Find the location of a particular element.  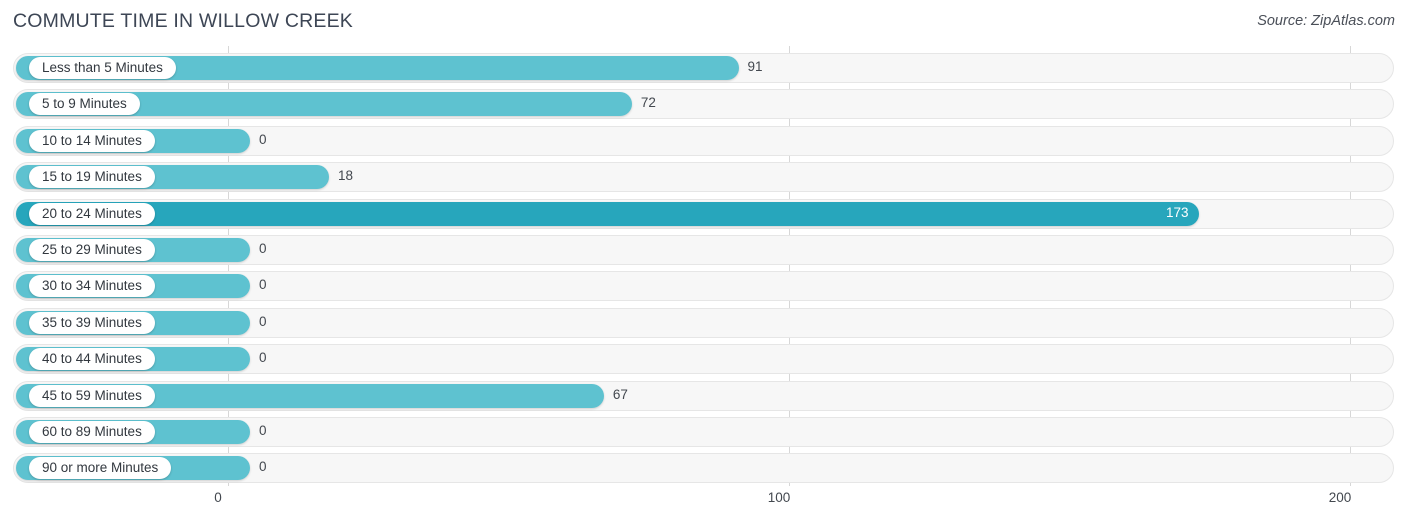

bar-row: 20 to 24 Minutes 173 is located at coordinates (703, 213).